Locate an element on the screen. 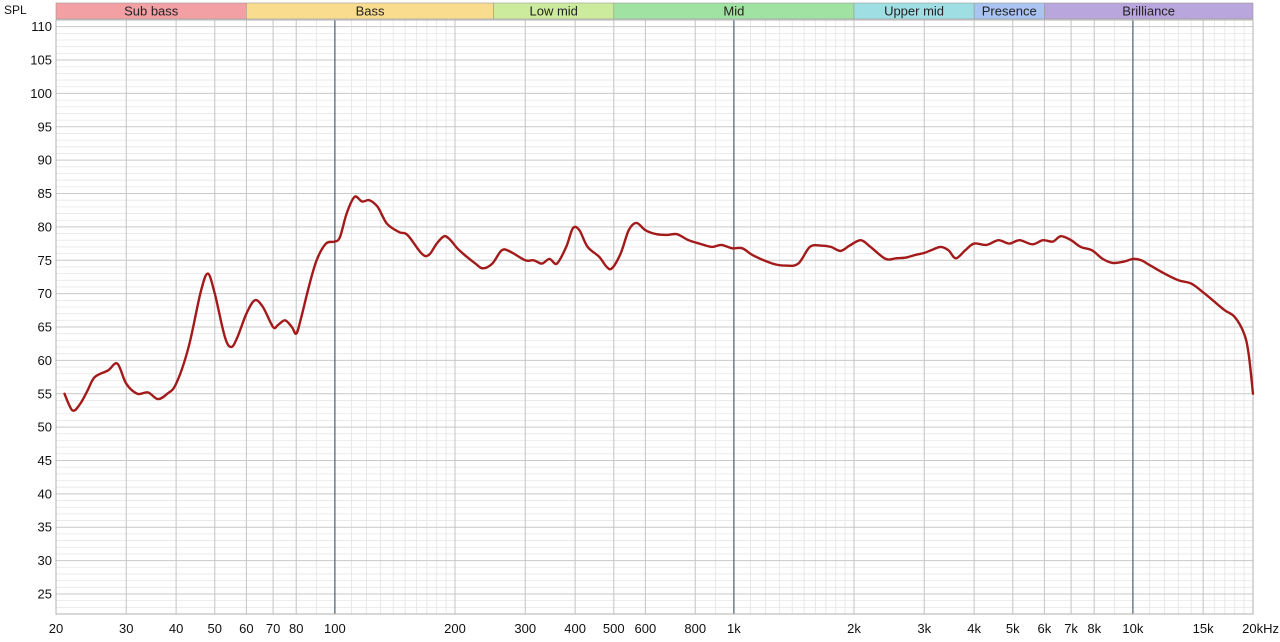 Image resolution: width=1280 pixels, height=642 pixels. x-tick-label: 40 is located at coordinates (176, 628).